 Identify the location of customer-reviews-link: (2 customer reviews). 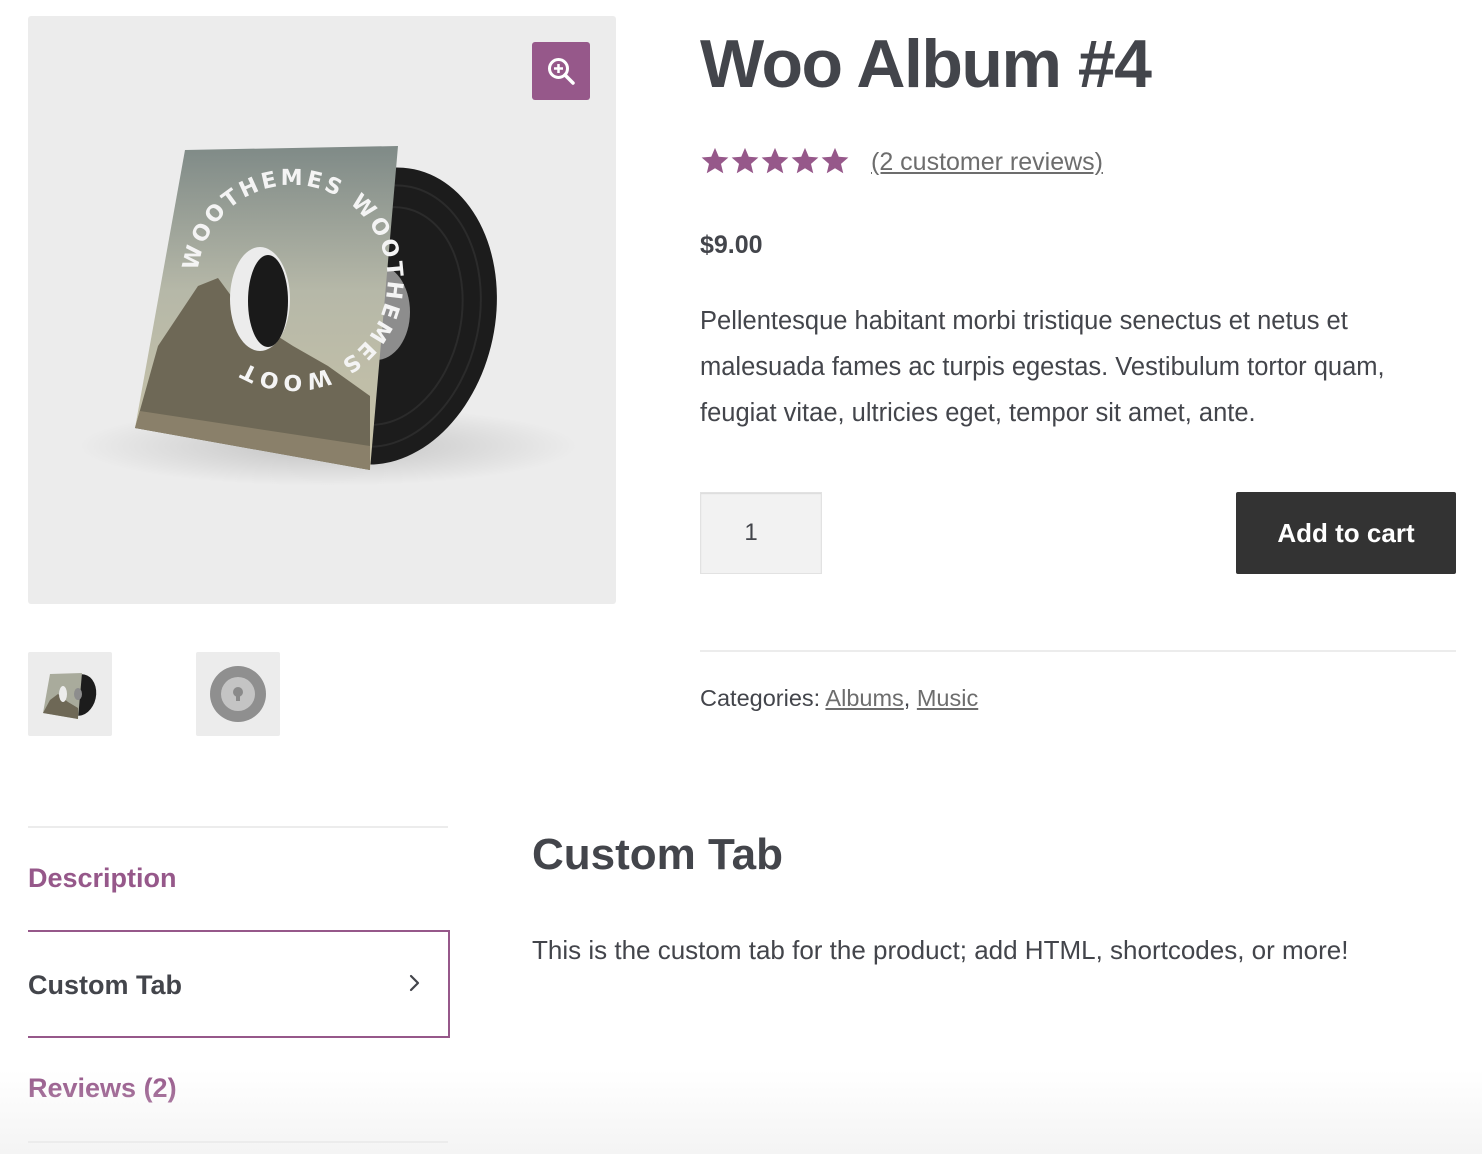
(987, 162).